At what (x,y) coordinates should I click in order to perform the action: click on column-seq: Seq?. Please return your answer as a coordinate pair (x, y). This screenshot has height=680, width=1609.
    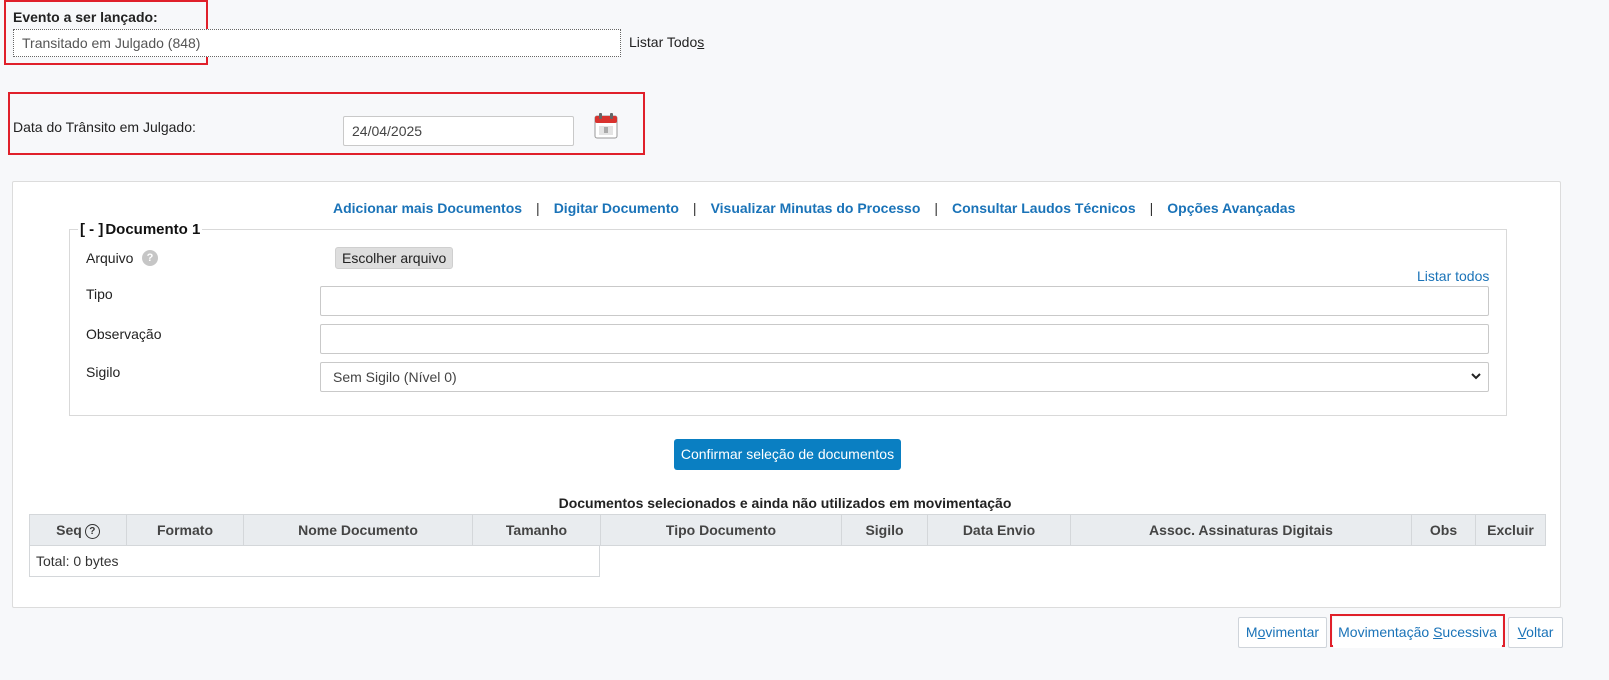
    Looking at the image, I should click on (78, 530).